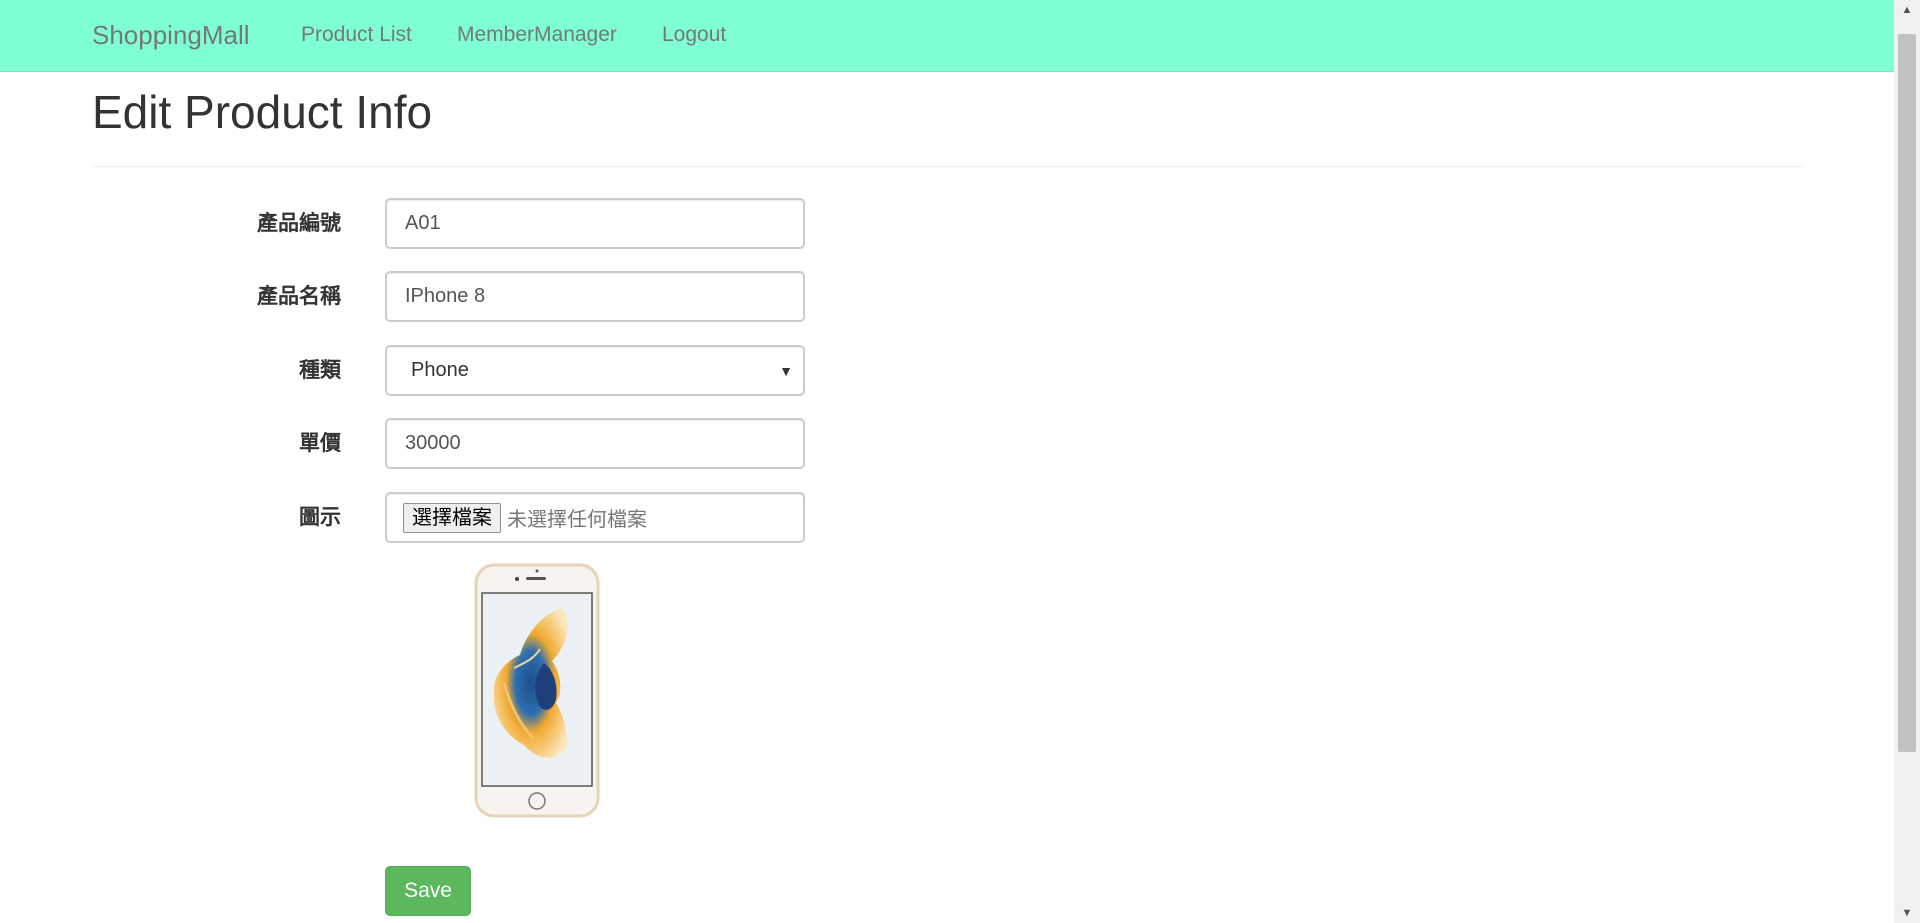  I want to click on price-label: 單價, so click(320, 443).